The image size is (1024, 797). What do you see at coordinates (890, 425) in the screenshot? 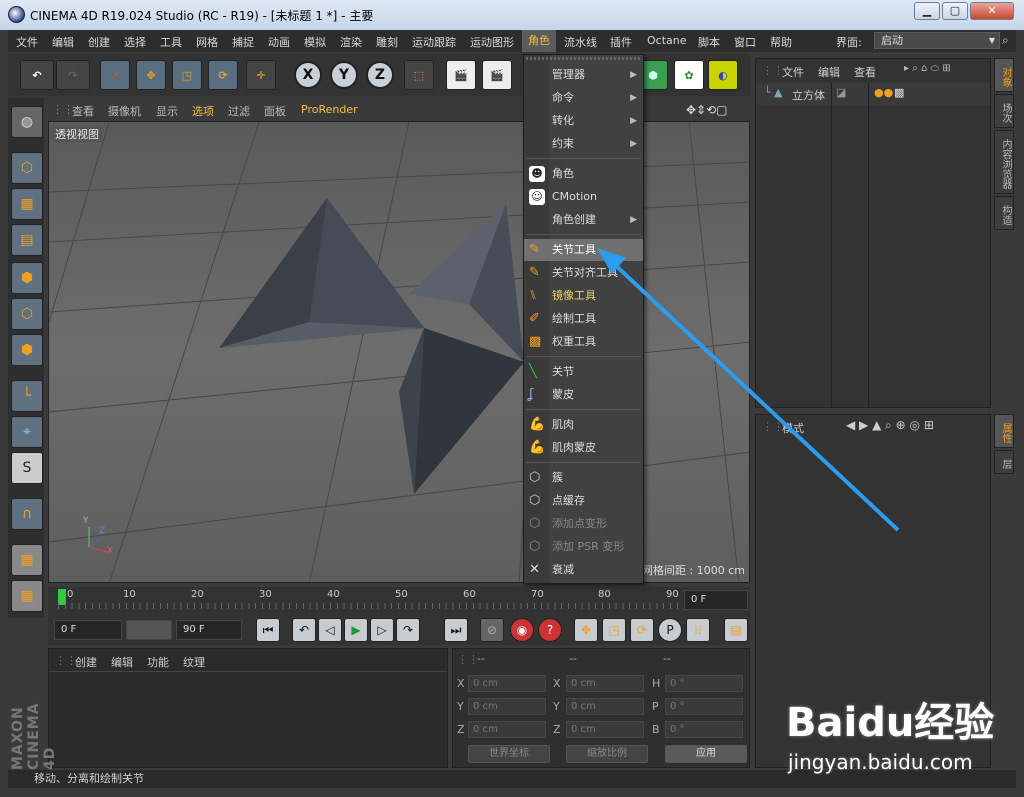
I see `attr-nav-icons: ◀ ▶ ▲ ⌕ ⊕ ◎ ⊞` at bounding box center [890, 425].